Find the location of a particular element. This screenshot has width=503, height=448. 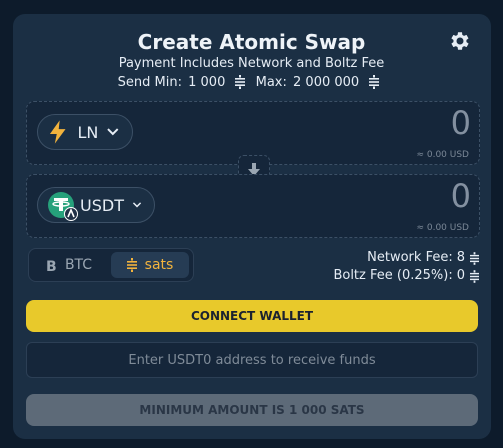

network-fee-value: 8 is located at coordinates (460, 257).